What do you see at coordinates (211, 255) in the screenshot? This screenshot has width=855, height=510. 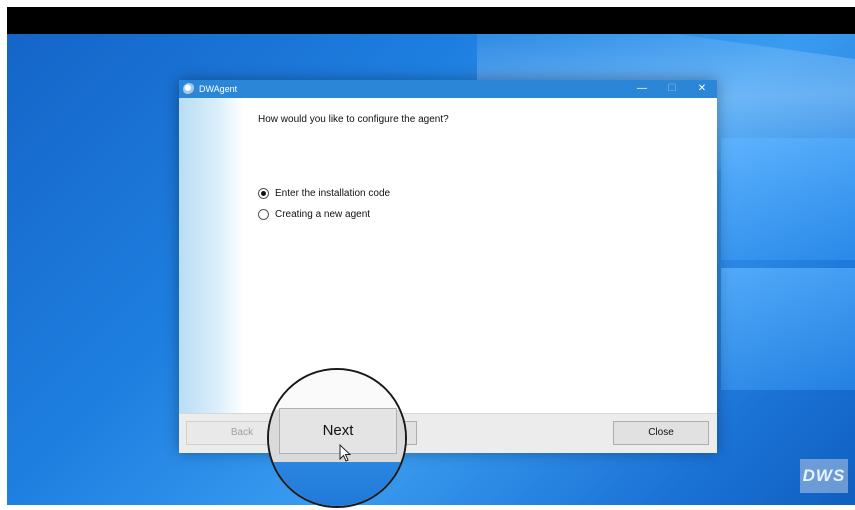 I see `wizard-sidebar` at bounding box center [211, 255].